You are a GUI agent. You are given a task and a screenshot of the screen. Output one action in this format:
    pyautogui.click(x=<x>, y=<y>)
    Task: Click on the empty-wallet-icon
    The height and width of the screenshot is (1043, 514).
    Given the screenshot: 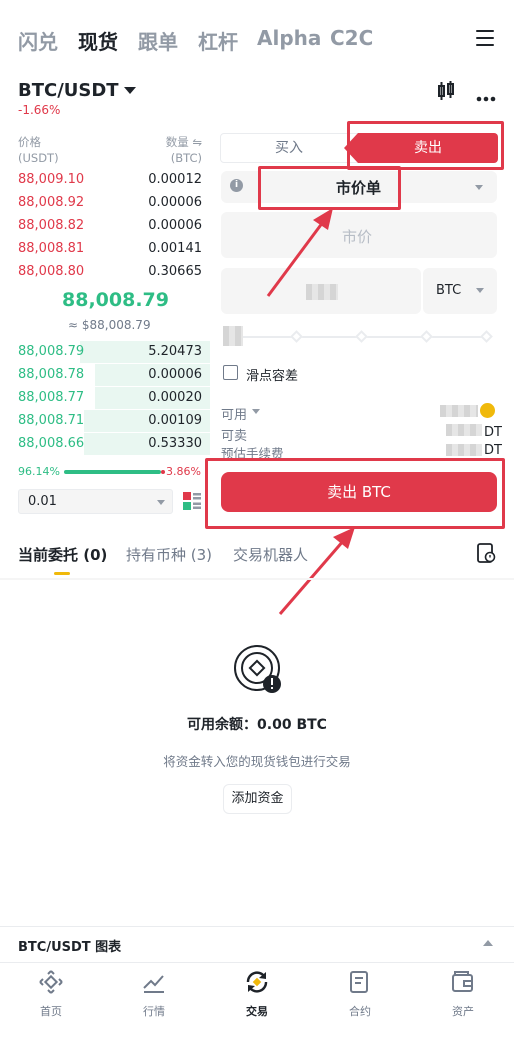 What is the action you would take?
    pyautogui.click(x=257, y=669)
    